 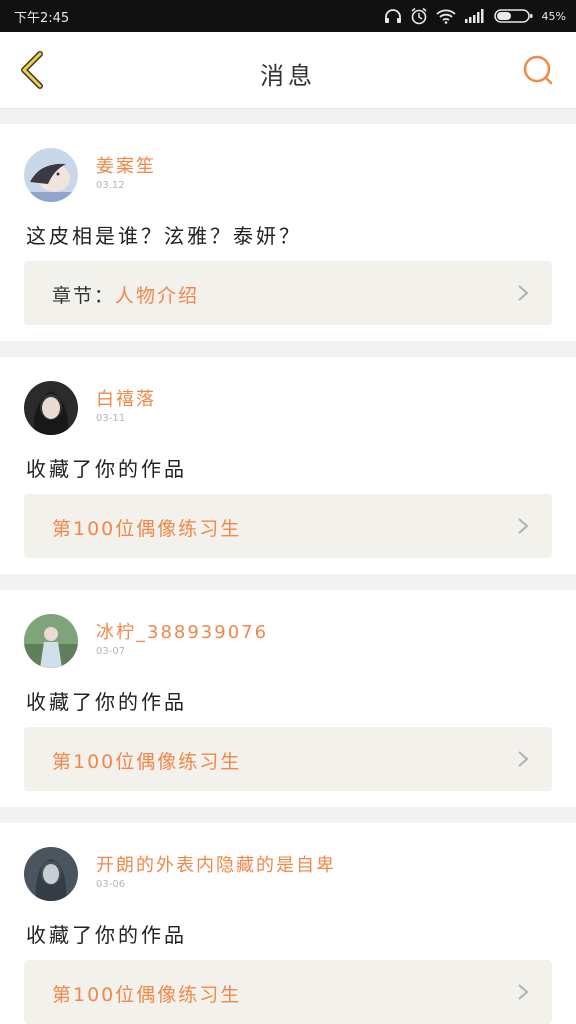 What do you see at coordinates (288, 293) in the screenshot?
I see `reference-link: 章节：人物介绍` at bounding box center [288, 293].